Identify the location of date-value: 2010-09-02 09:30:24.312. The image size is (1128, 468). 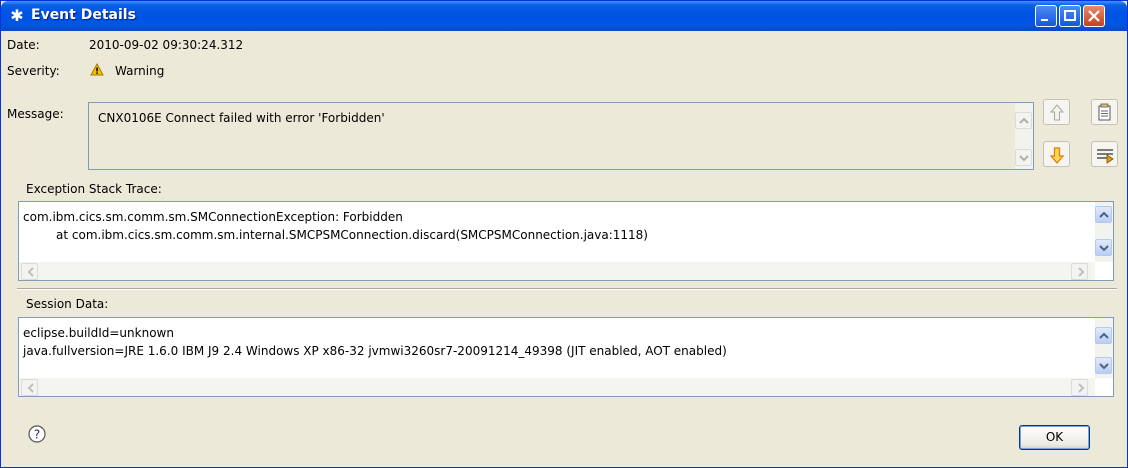
(166, 45).